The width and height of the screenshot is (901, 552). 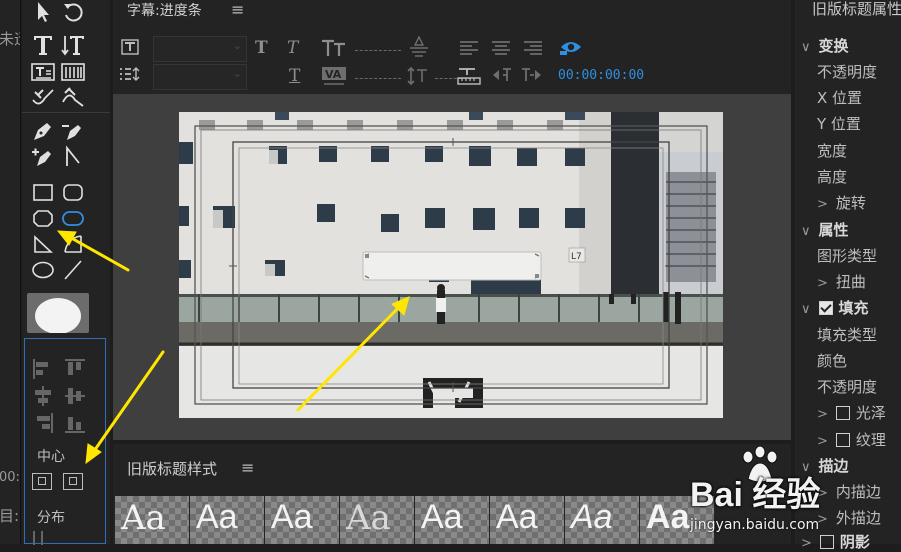 I want to click on vertical-area-type-icon, so click(x=73, y=72).